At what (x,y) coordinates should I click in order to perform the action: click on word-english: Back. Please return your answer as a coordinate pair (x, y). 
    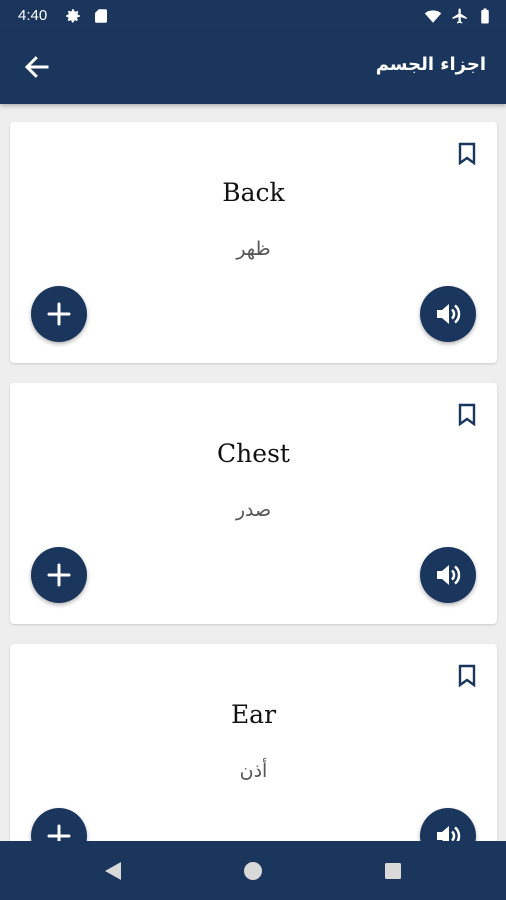
    Looking at the image, I should click on (253, 192).